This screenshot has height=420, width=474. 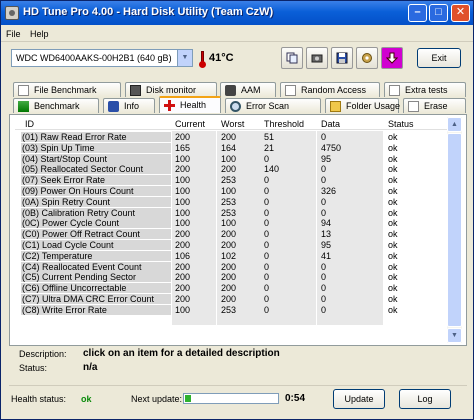 What do you see at coordinates (359, 399) in the screenshot?
I see `update-button: Update` at bounding box center [359, 399].